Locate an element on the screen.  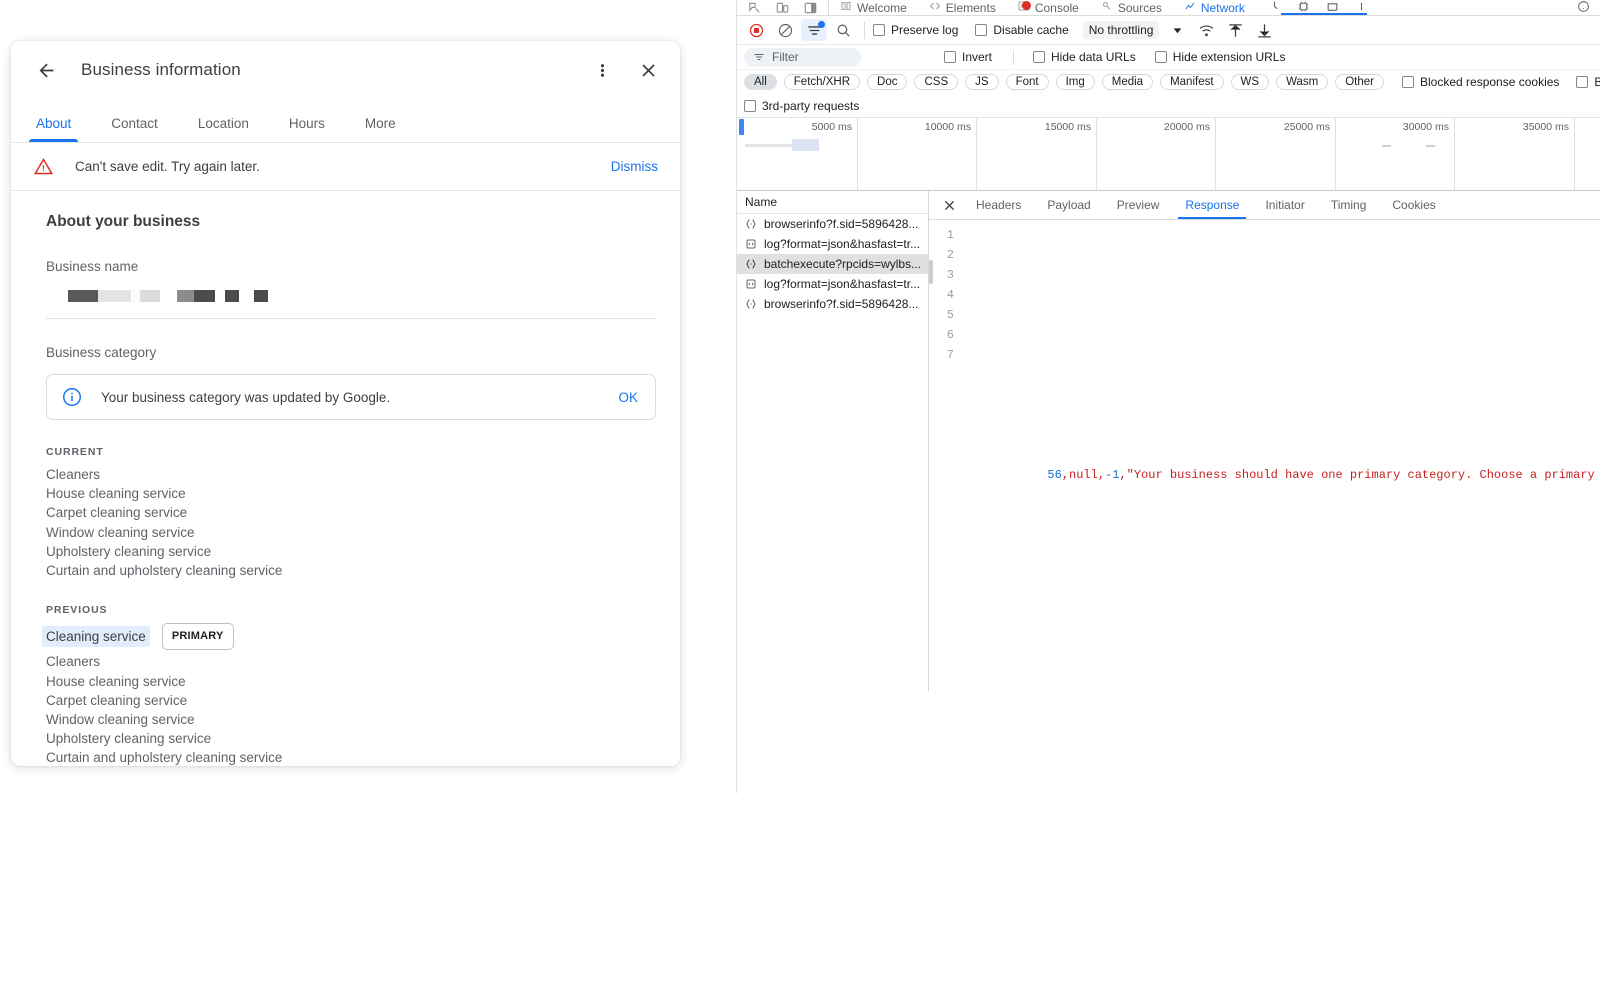
tick-label: 25000 ms is located at coordinates (1306, 127).